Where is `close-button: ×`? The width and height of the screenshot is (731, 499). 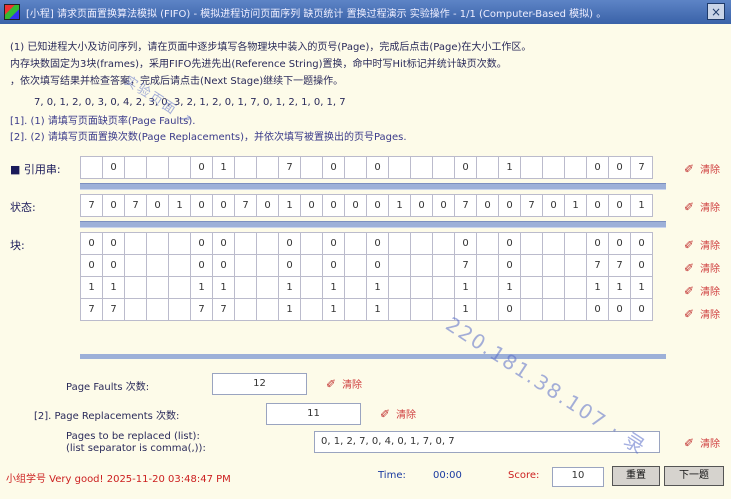 close-button: × is located at coordinates (716, 11).